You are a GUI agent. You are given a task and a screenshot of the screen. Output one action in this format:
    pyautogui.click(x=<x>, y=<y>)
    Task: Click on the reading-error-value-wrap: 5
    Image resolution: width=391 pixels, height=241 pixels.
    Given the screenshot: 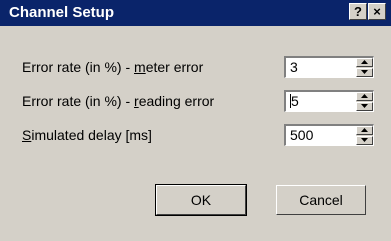 What is the action you would take?
    pyautogui.click(x=294, y=101)
    